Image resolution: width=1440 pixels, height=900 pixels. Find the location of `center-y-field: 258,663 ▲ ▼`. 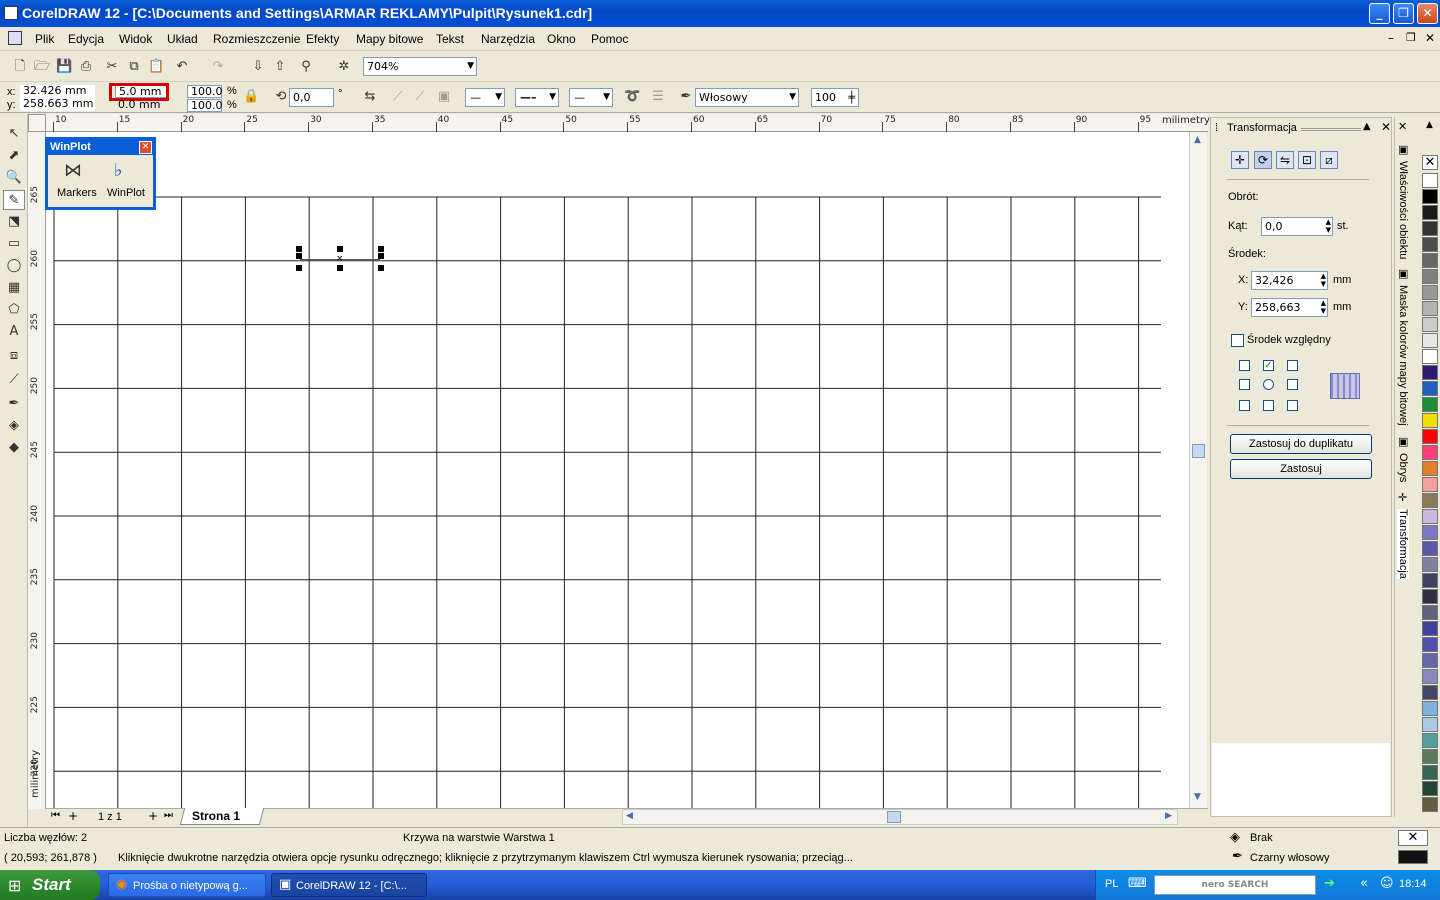

center-y-field: 258,663 ▲ ▼ is located at coordinates (1289, 307).